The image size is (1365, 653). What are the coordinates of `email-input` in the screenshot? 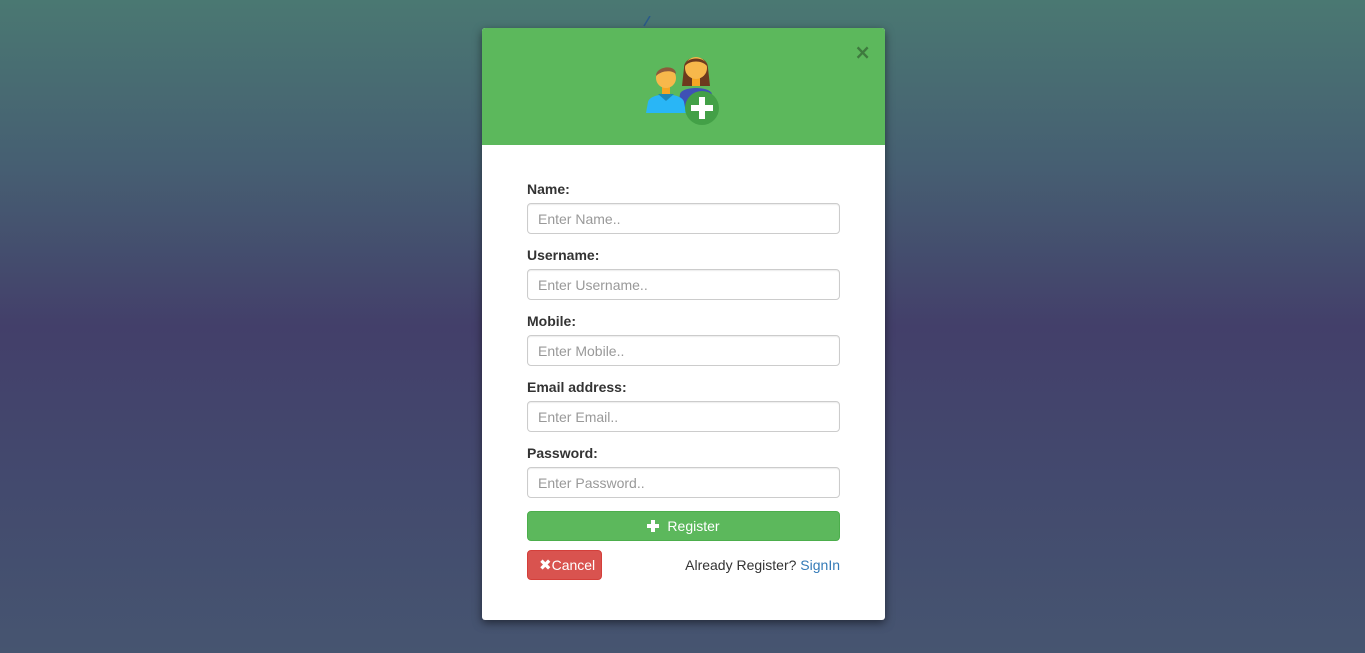 It's located at (683, 416).